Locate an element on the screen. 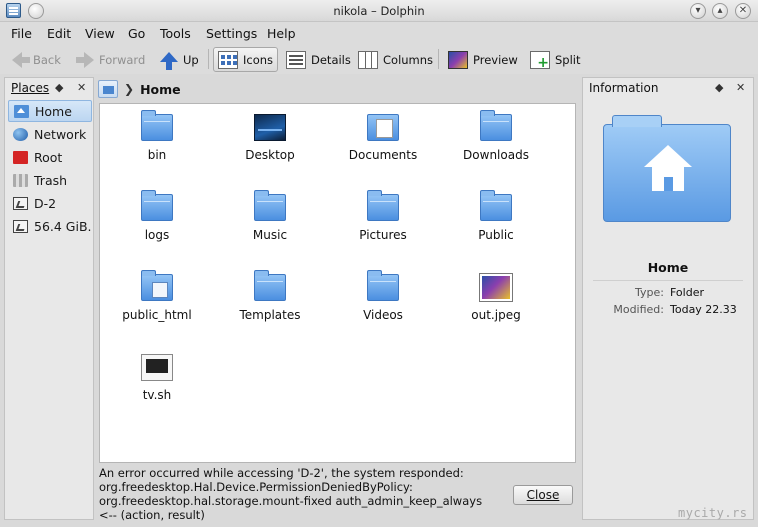  place-root: Root is located at coordinates (50, 157).